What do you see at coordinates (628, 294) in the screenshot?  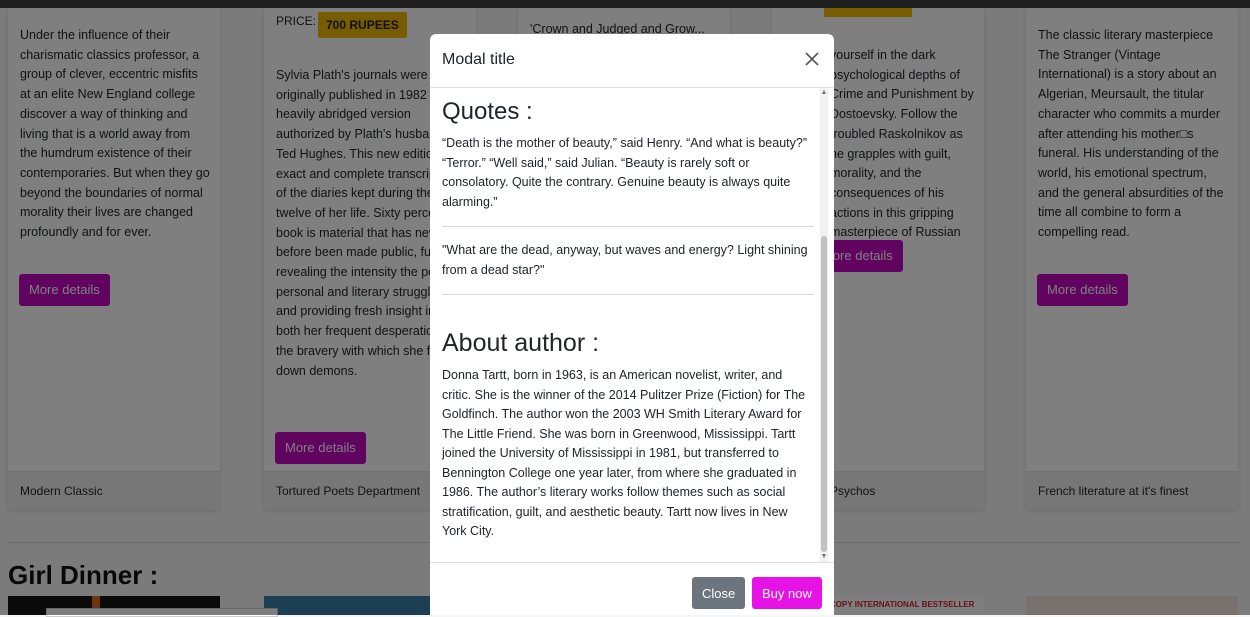 I see `quote-divider` at bounding box center [628, 294].